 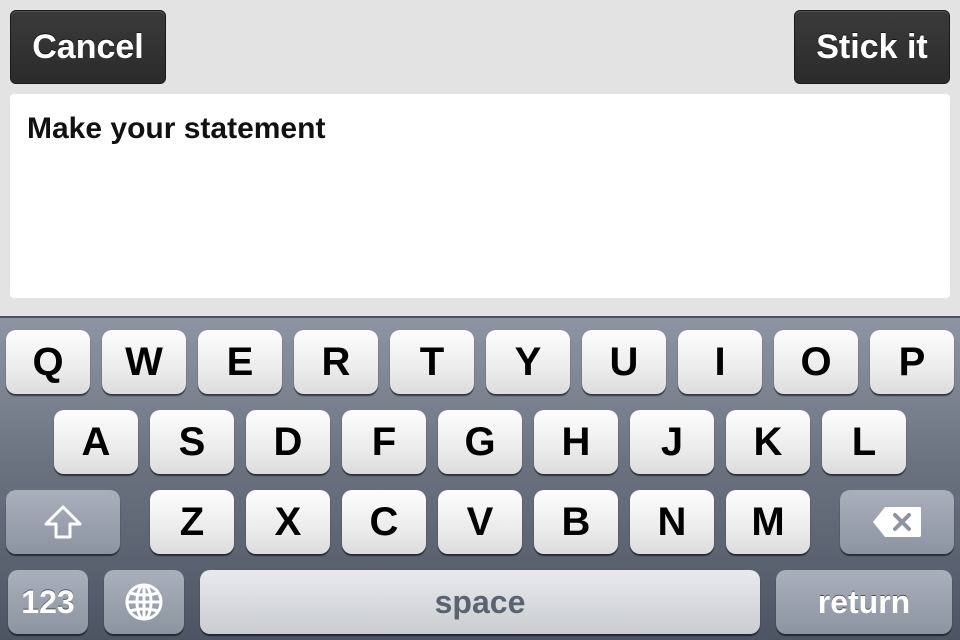 I want to click on key-o: O, so click(x=816, y=362).